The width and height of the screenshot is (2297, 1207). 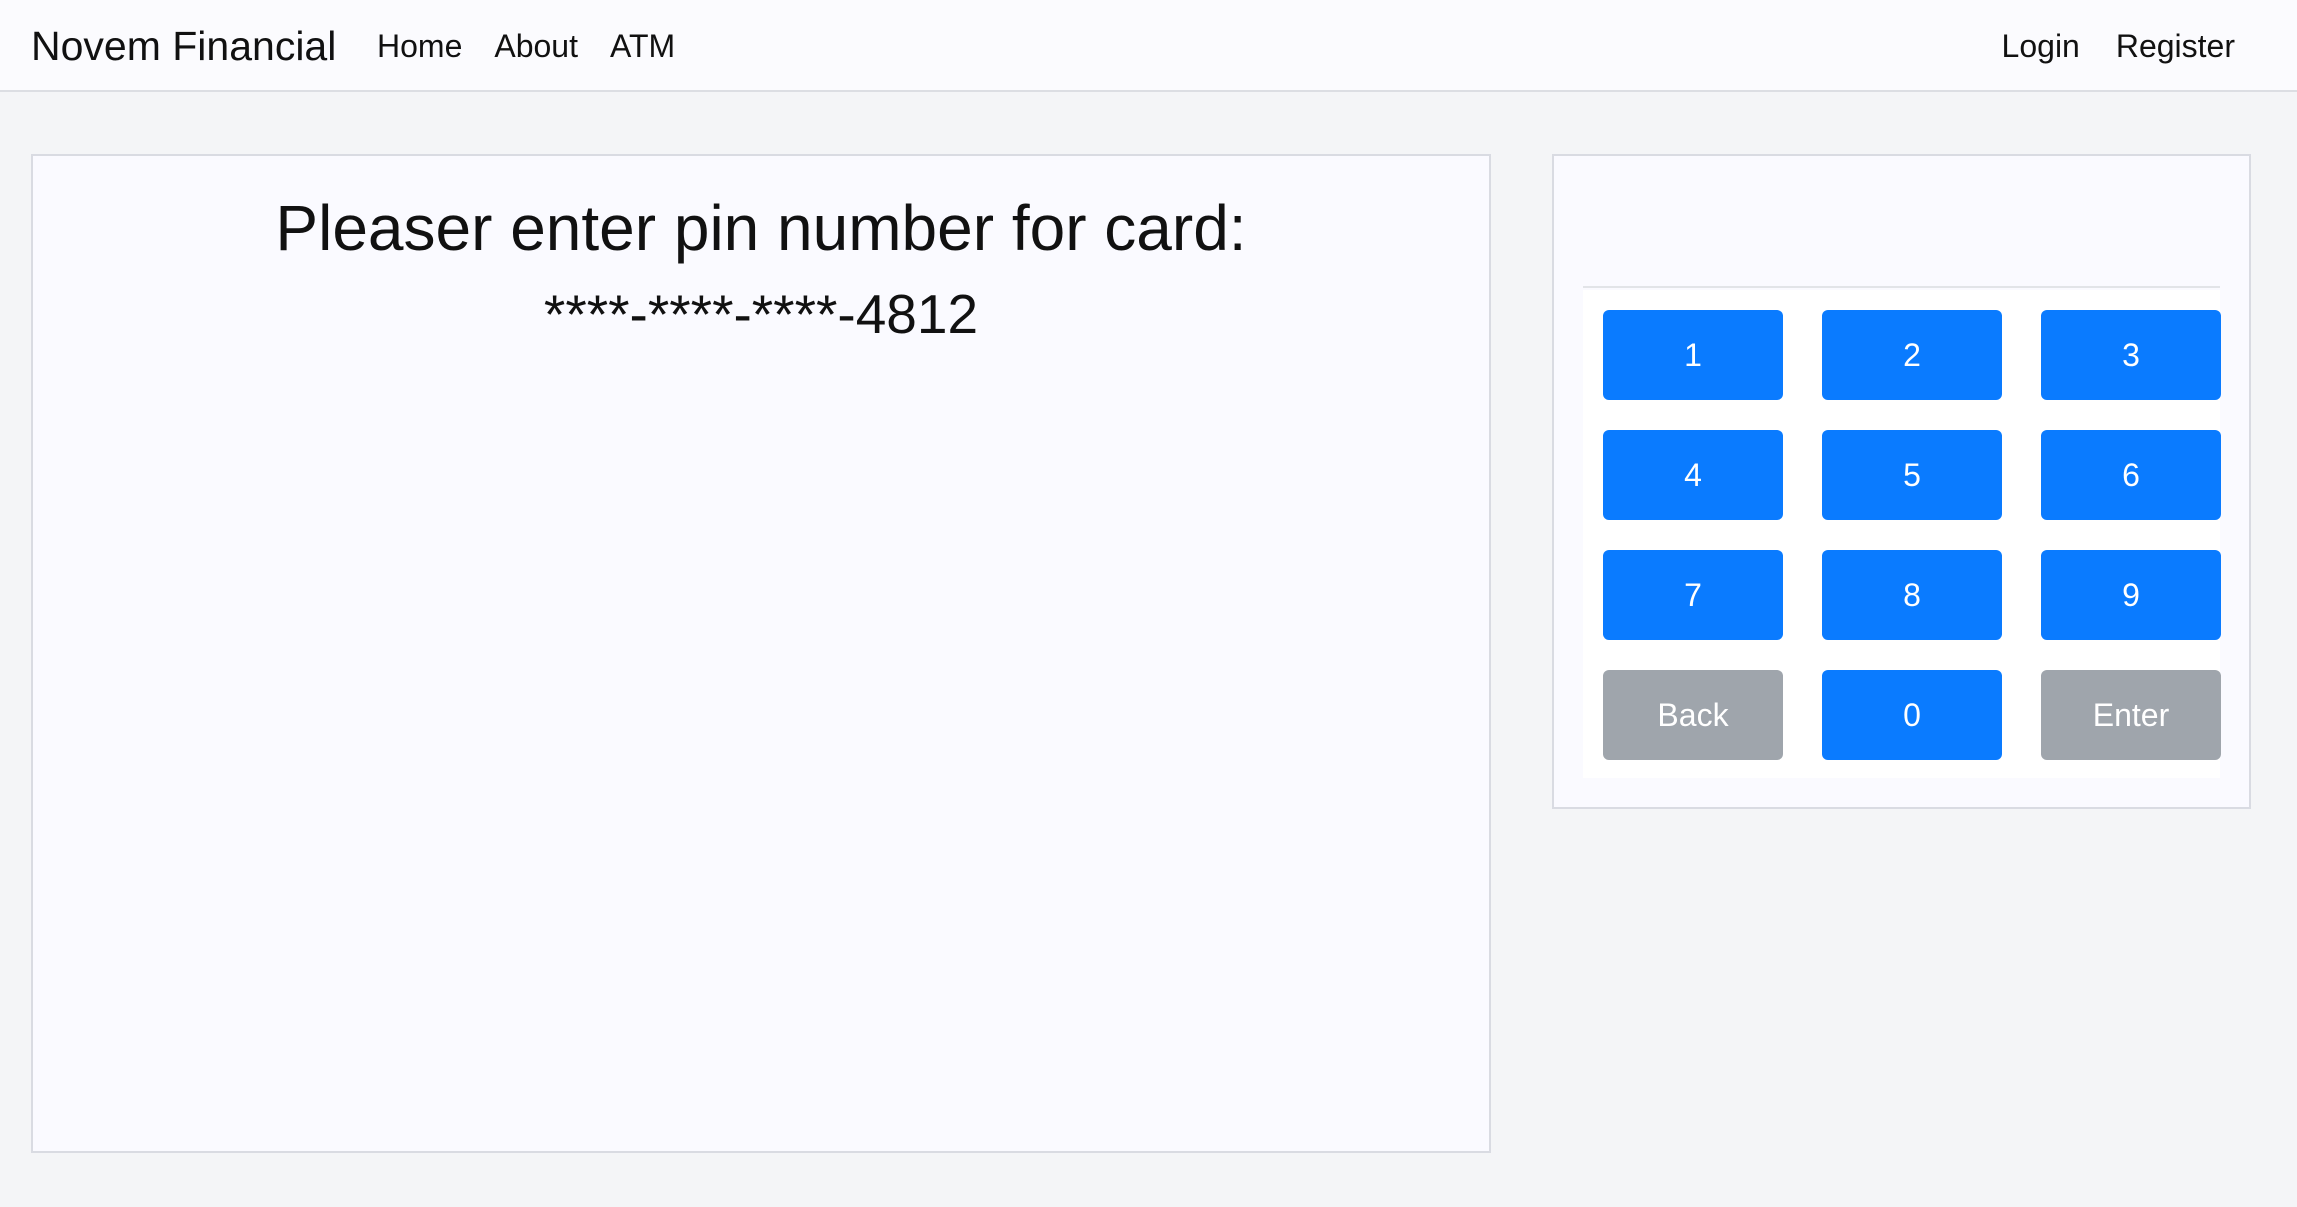 What do you see at coordinates (1912, 475) in the screenshot?
I see `key-5-button: 5` at bounding box center [1912, 475].